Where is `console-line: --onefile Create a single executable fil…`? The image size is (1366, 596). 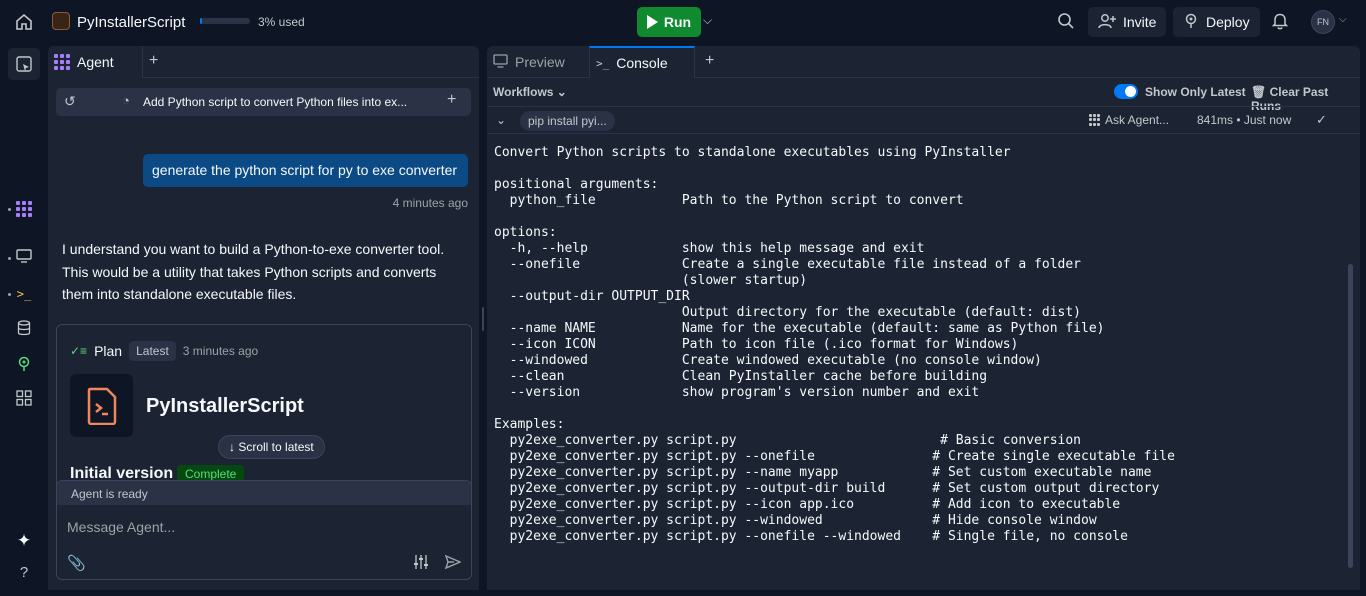
console-line: --onefile Create a single executable fil… is located at coordinates (787, 264).